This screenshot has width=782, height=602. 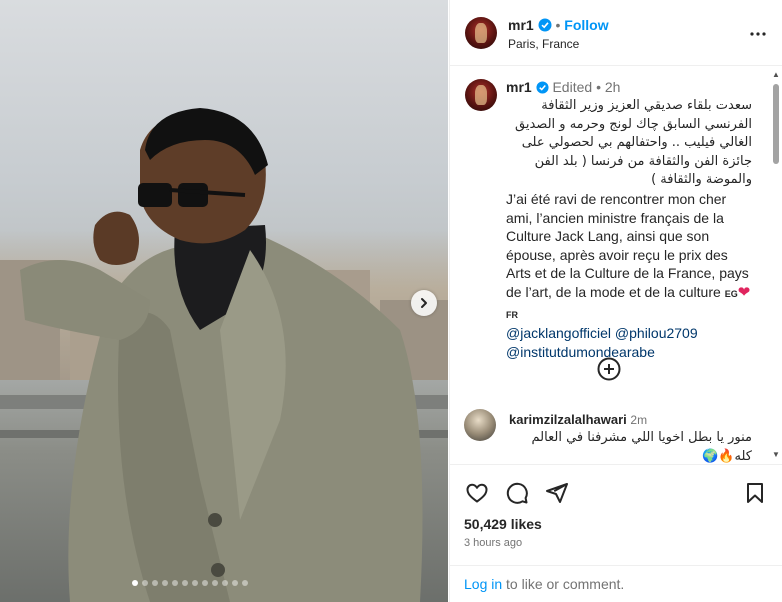 What do you see at coordinates (586, 25) in the screenshot?
I see `follow-button: Follow` at bounding box center [586, 25].